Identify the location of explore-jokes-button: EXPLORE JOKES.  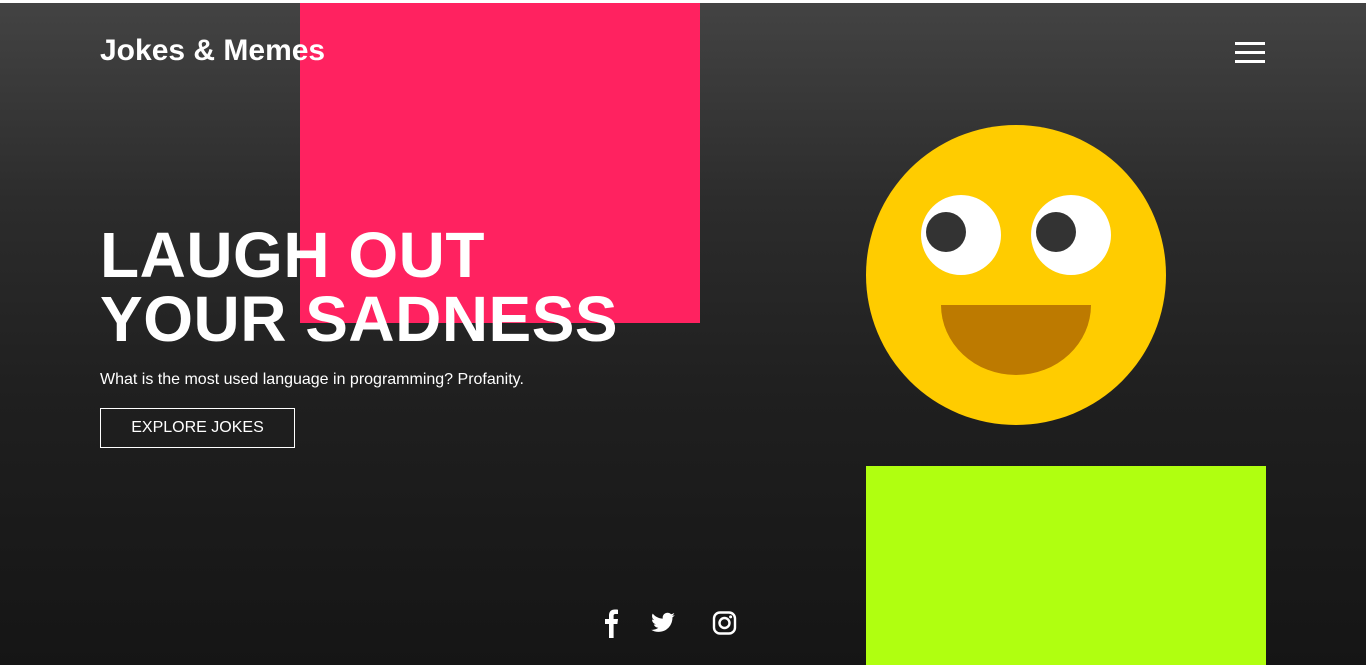
(197, 428).